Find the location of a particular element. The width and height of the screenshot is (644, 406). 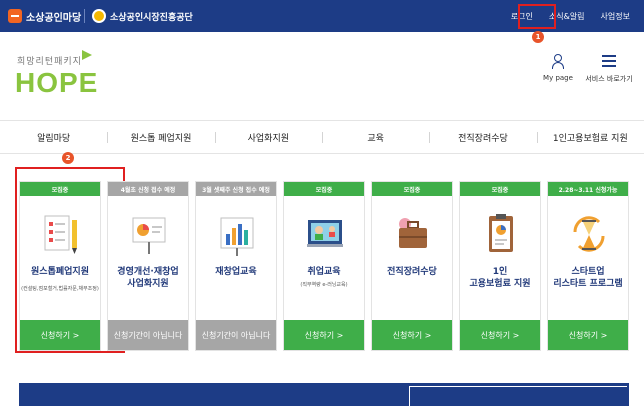

program-card: 4월초 신청 접수 예정 경영개선·재창업 사업화지원 신청기간이 아닙니다 is located at coordinates (148, 266).